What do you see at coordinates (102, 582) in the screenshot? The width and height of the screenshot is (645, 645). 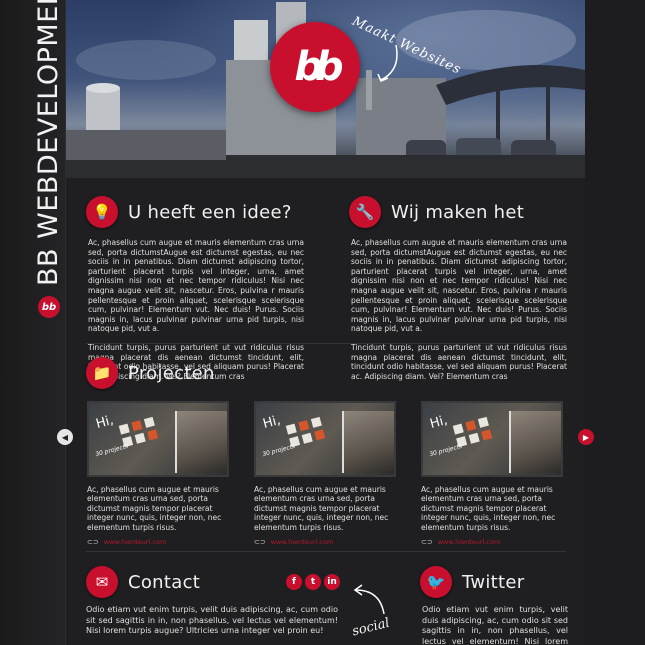 I see `envelope-icon: ✉` at bounding box center [102, 582].